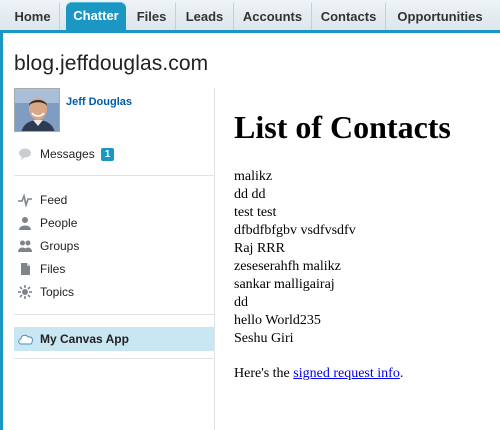 This screenshot has height=430, width=500. I want to click on messages-label: Messages, so click(67, 154).